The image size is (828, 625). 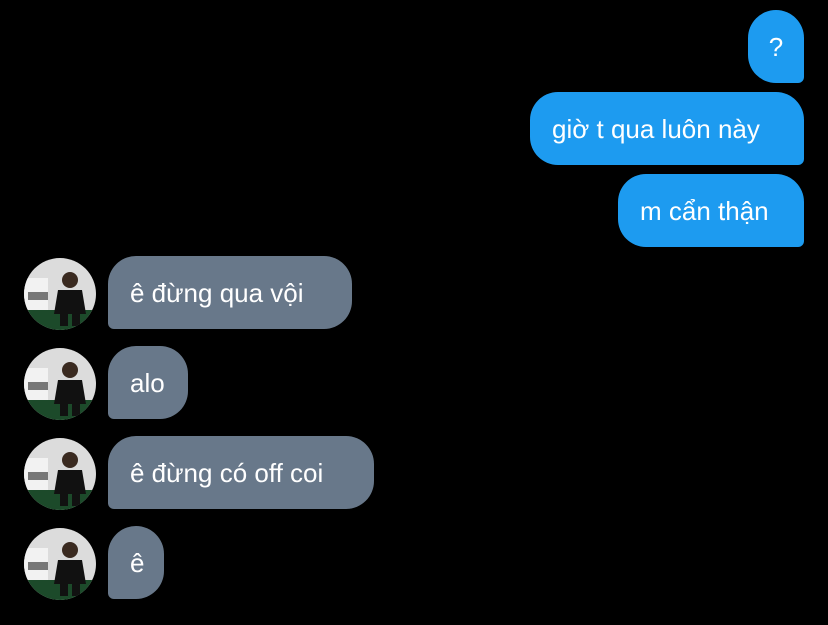 I want to click on sent-message-bubble: ?, so click(x=776, y=46).